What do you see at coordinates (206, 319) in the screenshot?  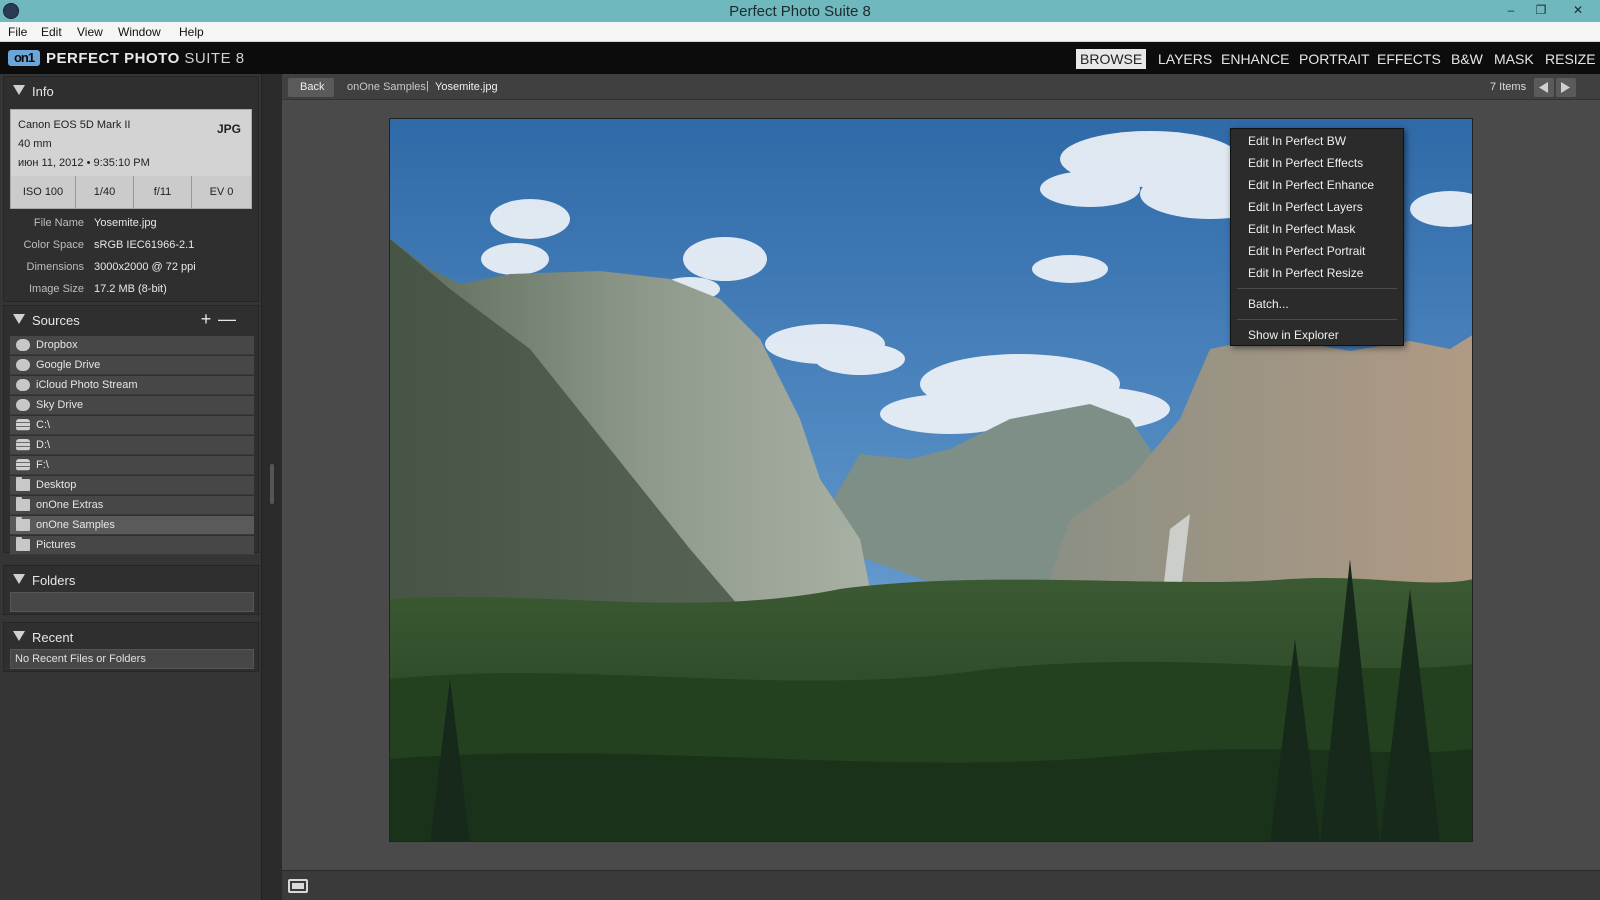 I see `add-source-button: +` at bounding box center [206, 319].